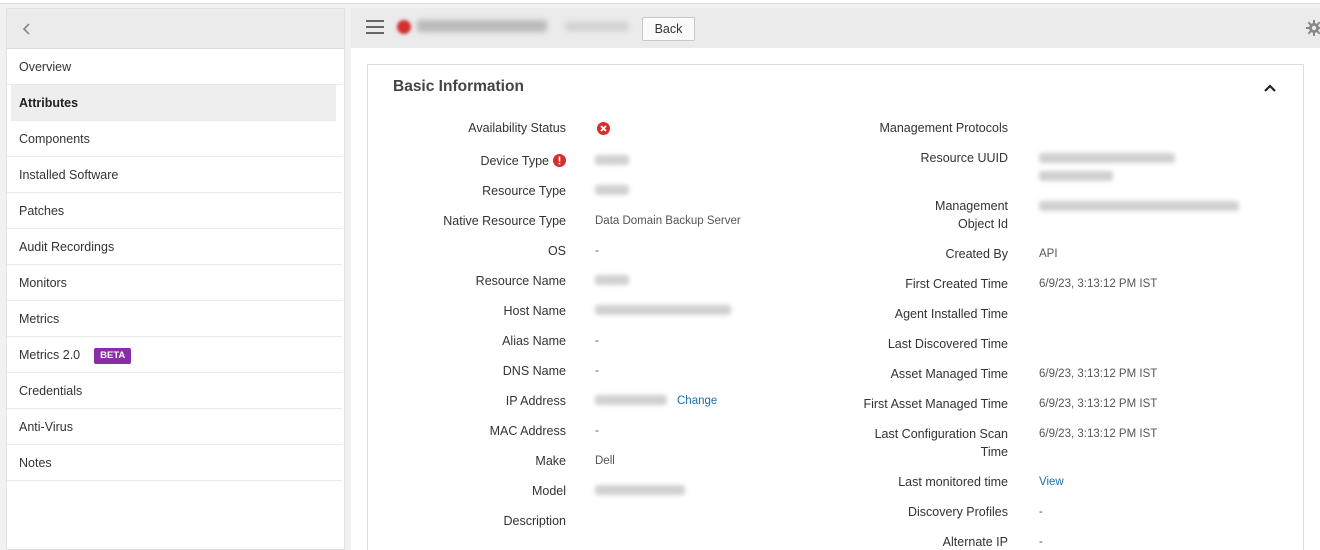 This screenshot has width=1320, height=550. I want to click on field-value-dns-name: -, so click(597, 371).